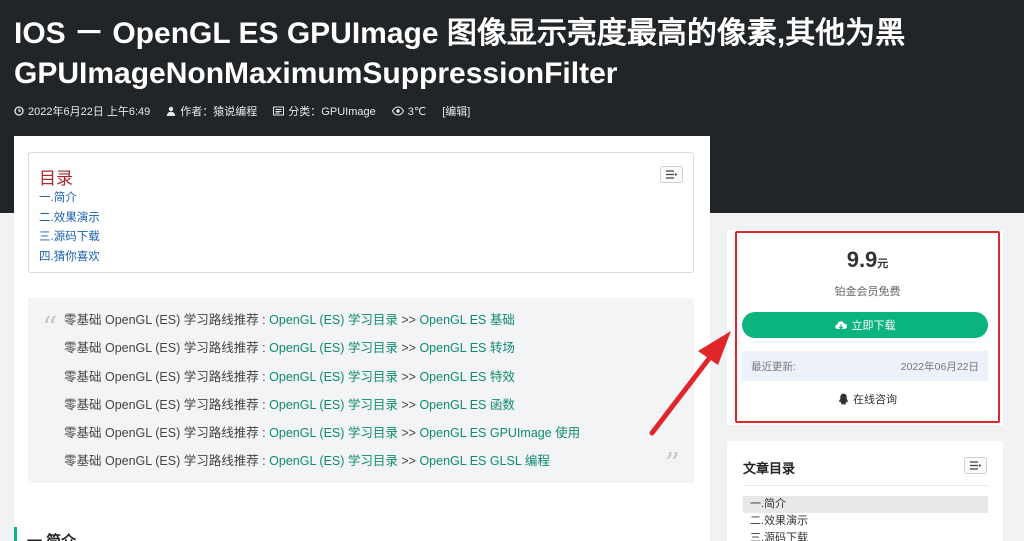  Describe the element at coordinates (114, 534) in the screenshot. I see `section-heading: 一.简介` at that location.